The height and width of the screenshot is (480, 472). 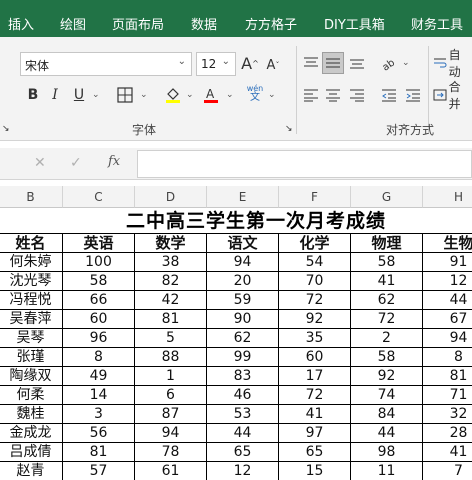 What do you see at coordinates (311, 95) in the screenshot?
I see `align-left-button` at bounding box center [311, 95].